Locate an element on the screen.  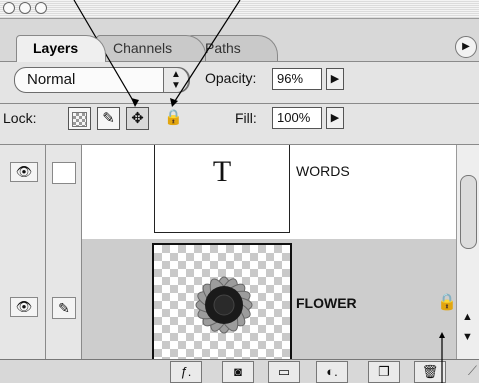
folder-icon: ▭ is located at coordinates (284, 371).